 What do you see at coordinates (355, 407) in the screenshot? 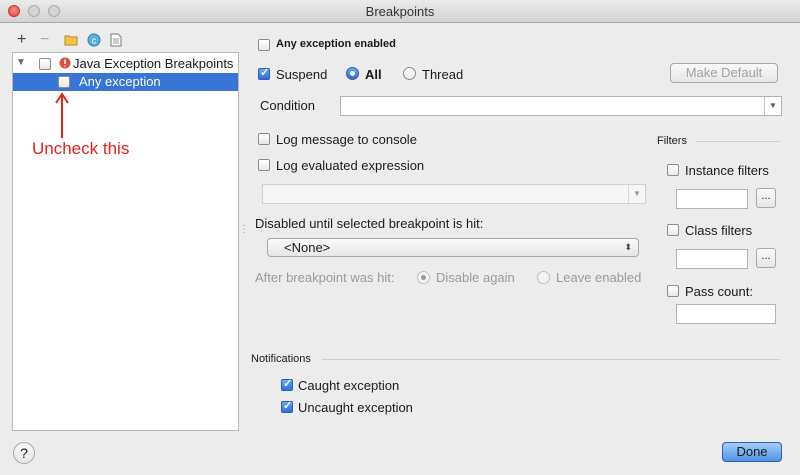
I see `uncaught-exception-label: Uncaught exception` at bounding box center [355, 407].